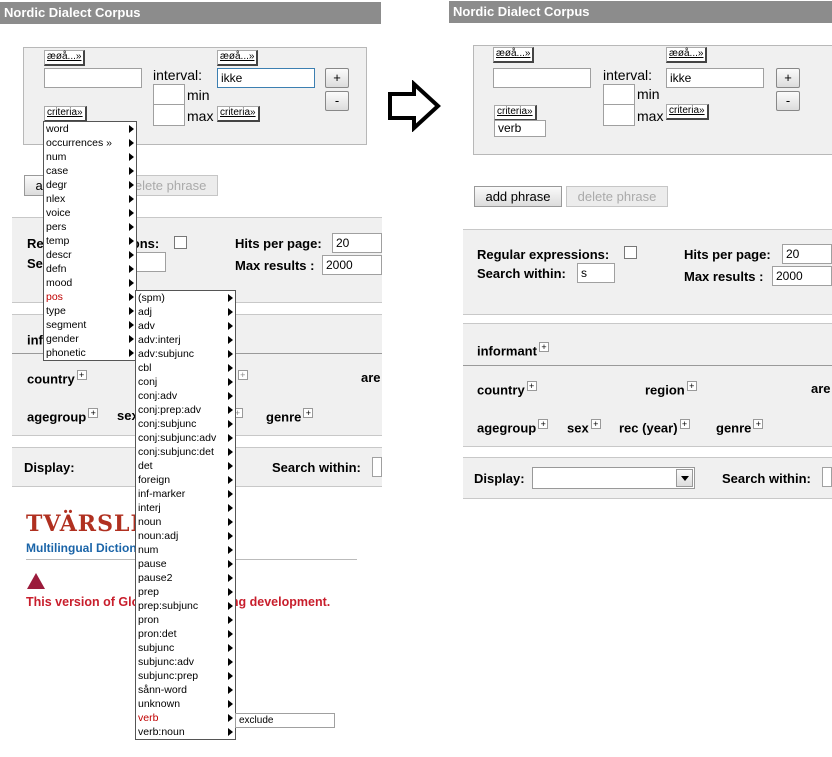 This screenshot has width=832, height=757. I want to click on pos-menu-item: conj:adv, so click(185, 396).